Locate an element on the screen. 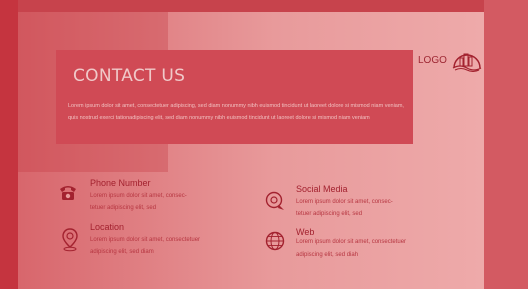 The height and width of the screenshot is (289, 528). phone-line-2: tetuer adipiscing elit, sed is located at coordinates (123, 208).